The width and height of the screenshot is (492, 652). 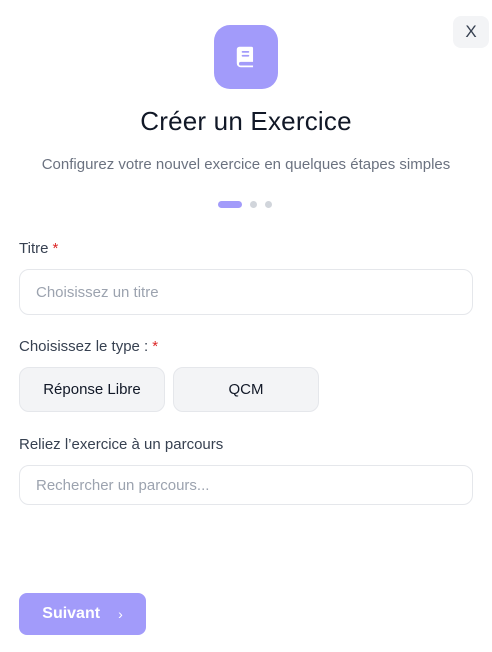 What do you see at coordinates (246, 121) in the screenshot?
I see `page-title: Créer un Exercice` at bounding box center [246, 121].